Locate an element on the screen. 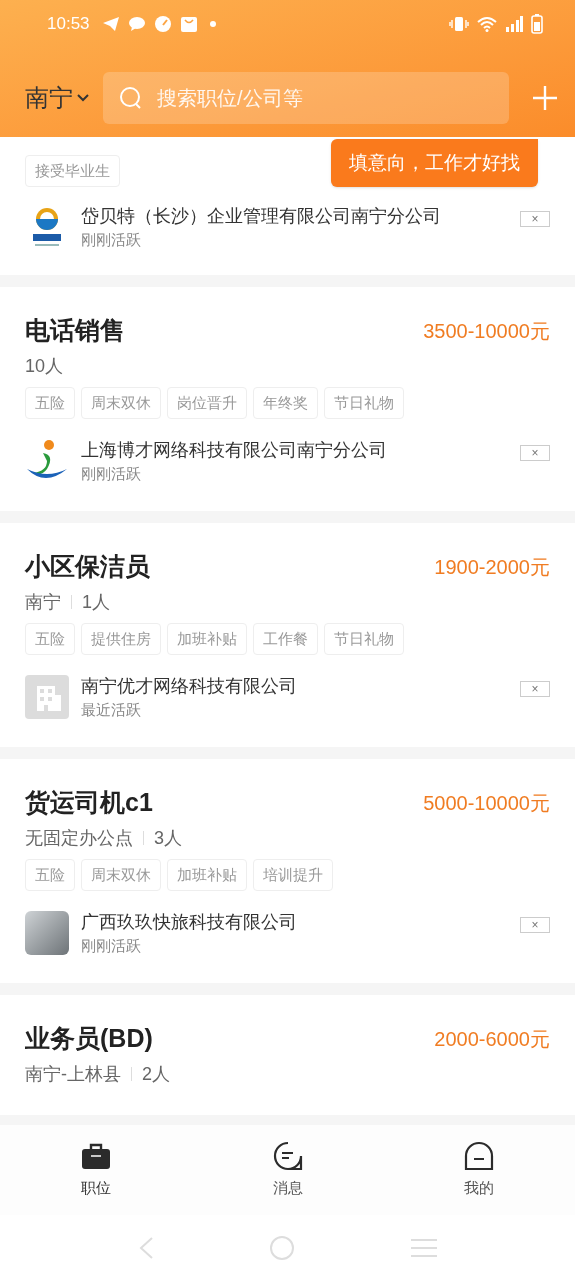  tooltip: 填意向，工作才好找 is located at coordinates (434, 163).